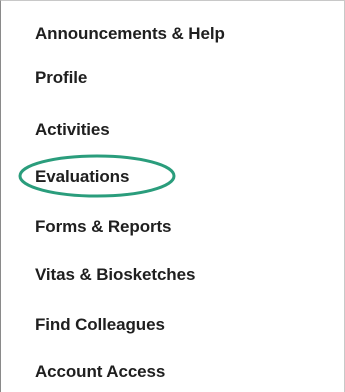 This screenshot has width=345, height=392. What do you see at coordinates (72, 130) in the screenshot?
I see `sidebar-item-activities: Activities` at bounding box center [72, 130].